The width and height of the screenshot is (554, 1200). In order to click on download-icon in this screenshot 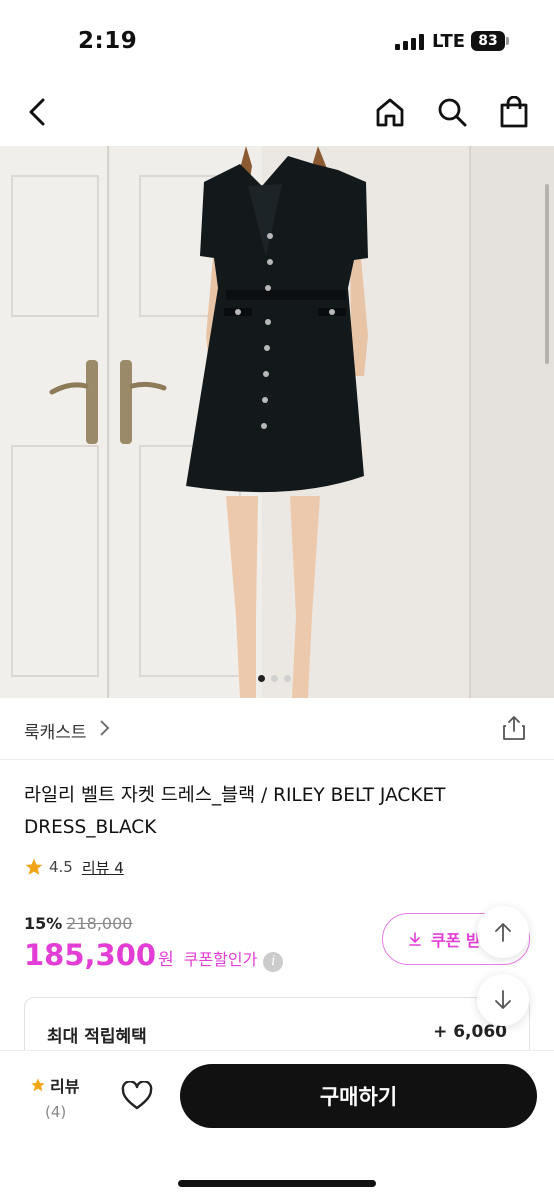, I will do `click(415, 939)`.